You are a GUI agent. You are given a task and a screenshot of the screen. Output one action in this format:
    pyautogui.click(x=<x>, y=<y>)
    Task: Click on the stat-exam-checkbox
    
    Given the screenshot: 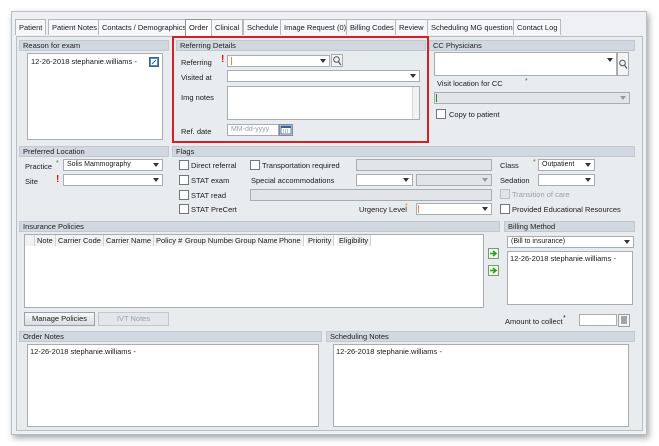 What is the action you would take?
    pyautogui.click(x=184, y=180)
    